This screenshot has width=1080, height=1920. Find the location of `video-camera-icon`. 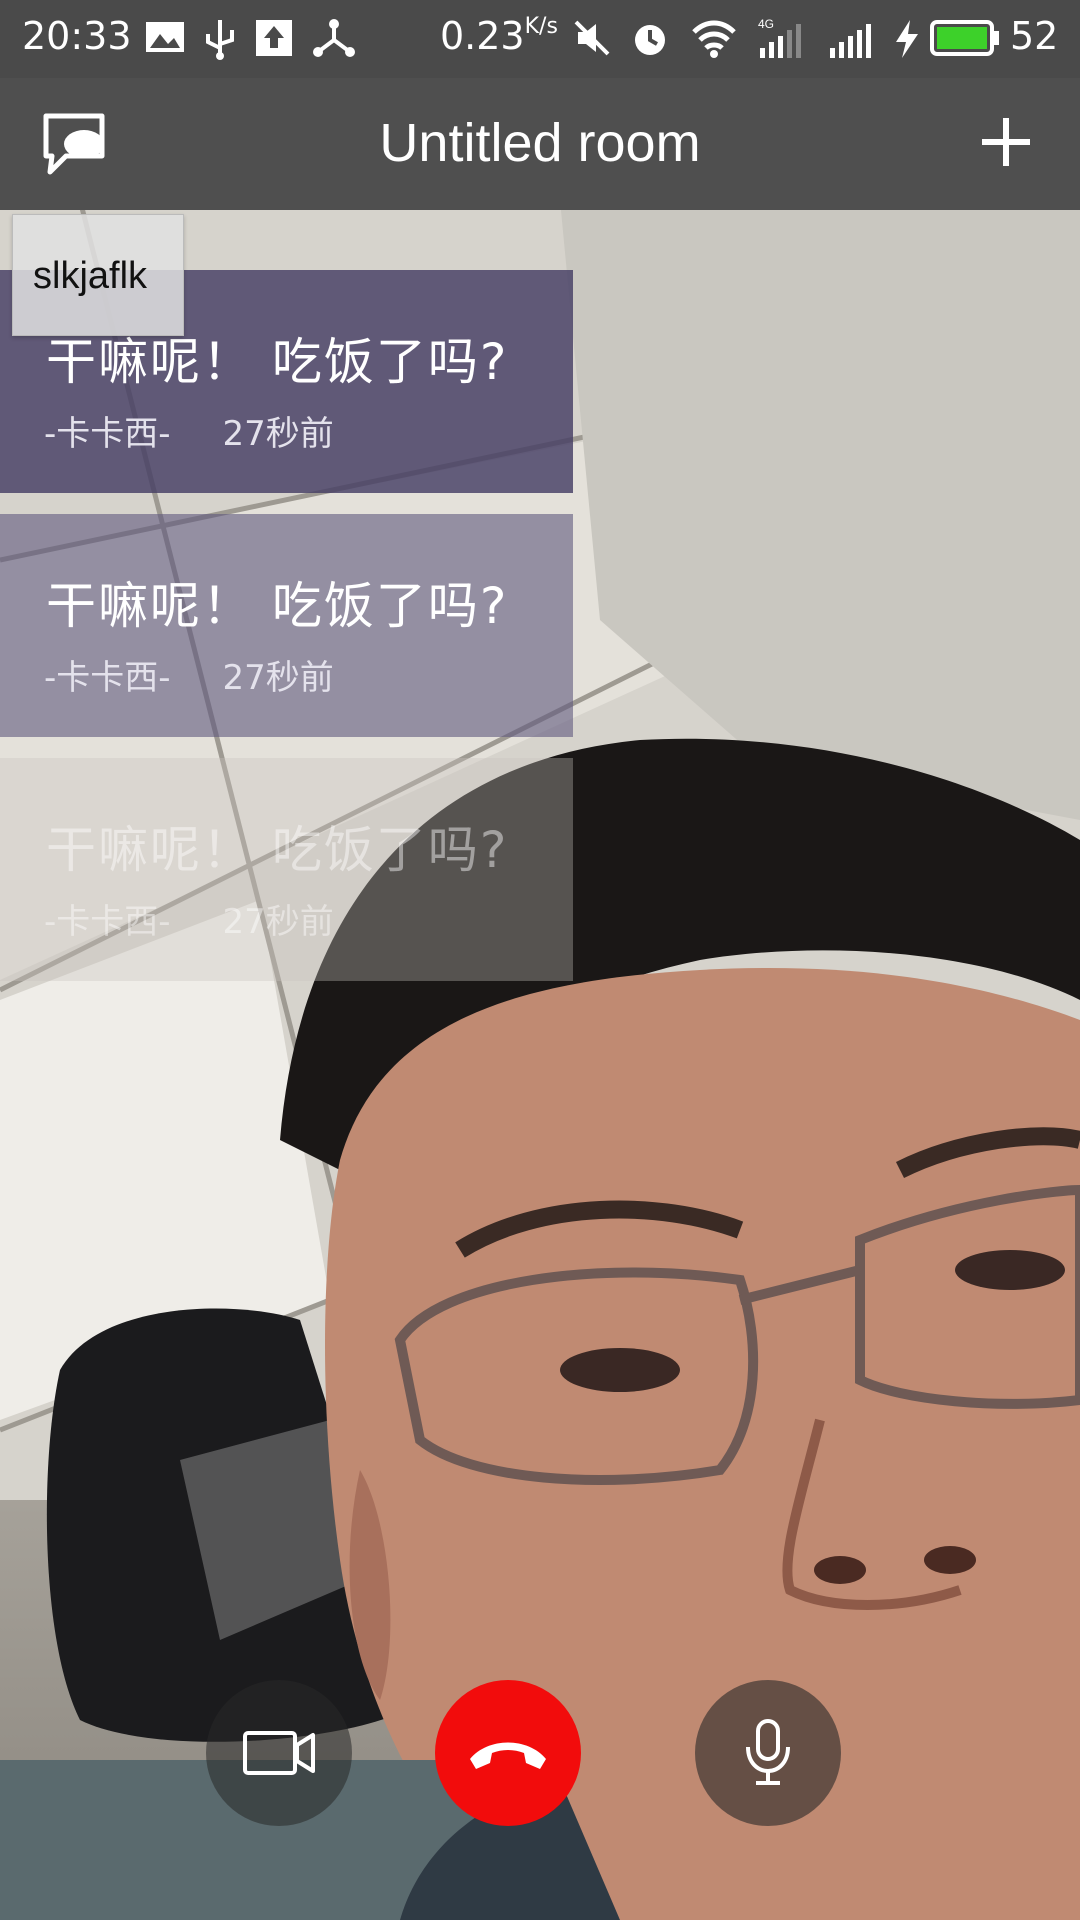

video-camera-icon is located at coordinates (279, 1753).